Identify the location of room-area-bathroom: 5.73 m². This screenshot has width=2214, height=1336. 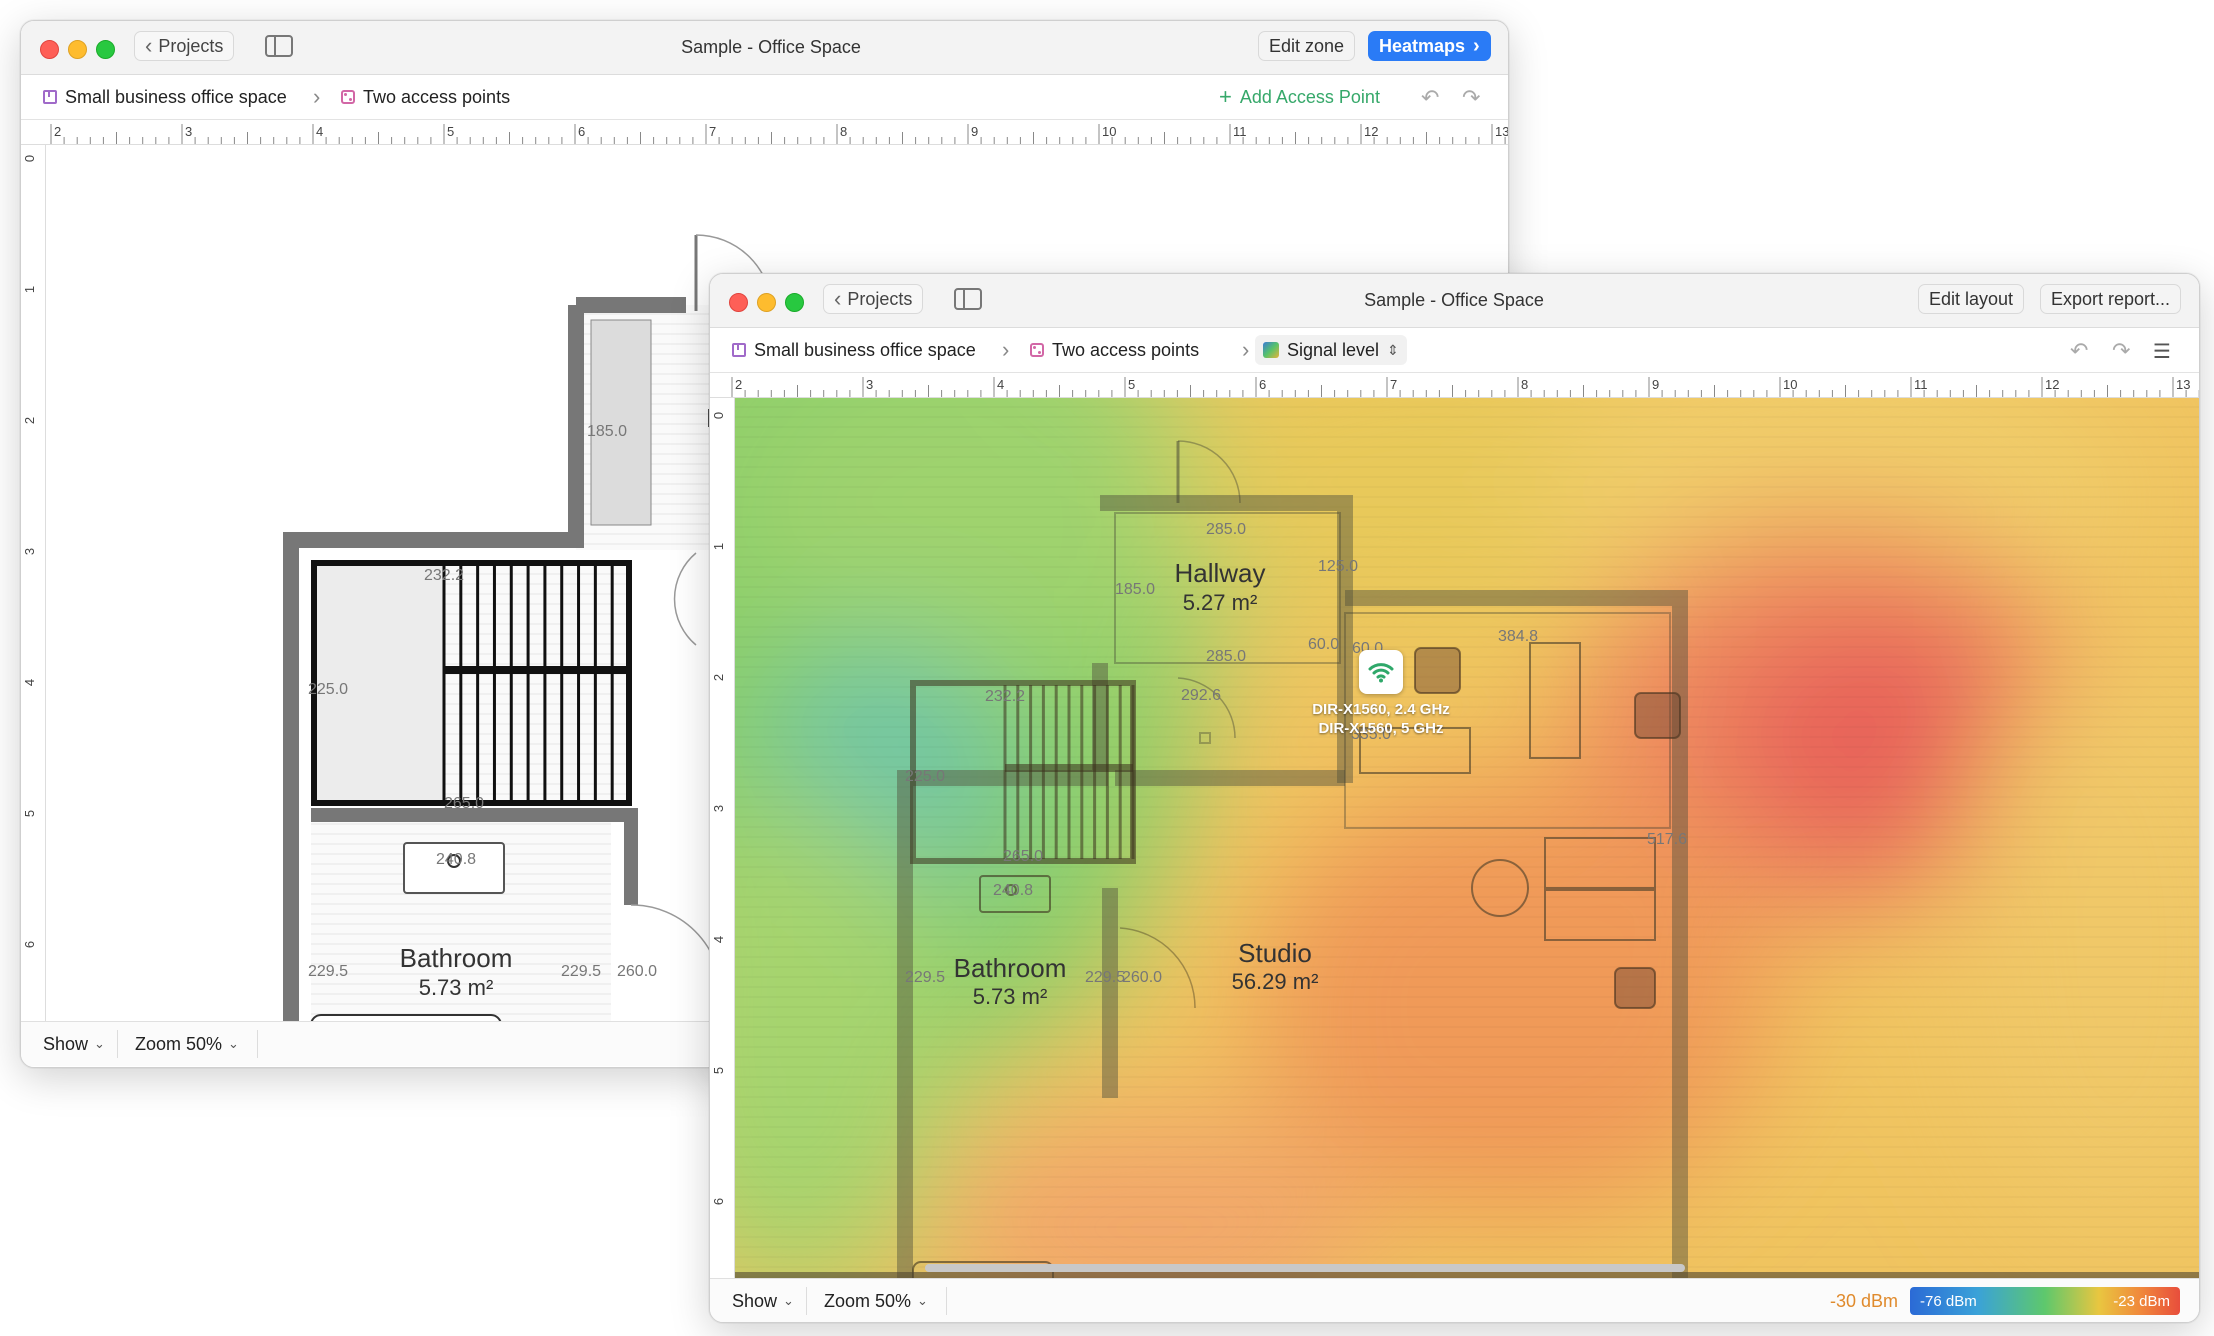
(456, 987).